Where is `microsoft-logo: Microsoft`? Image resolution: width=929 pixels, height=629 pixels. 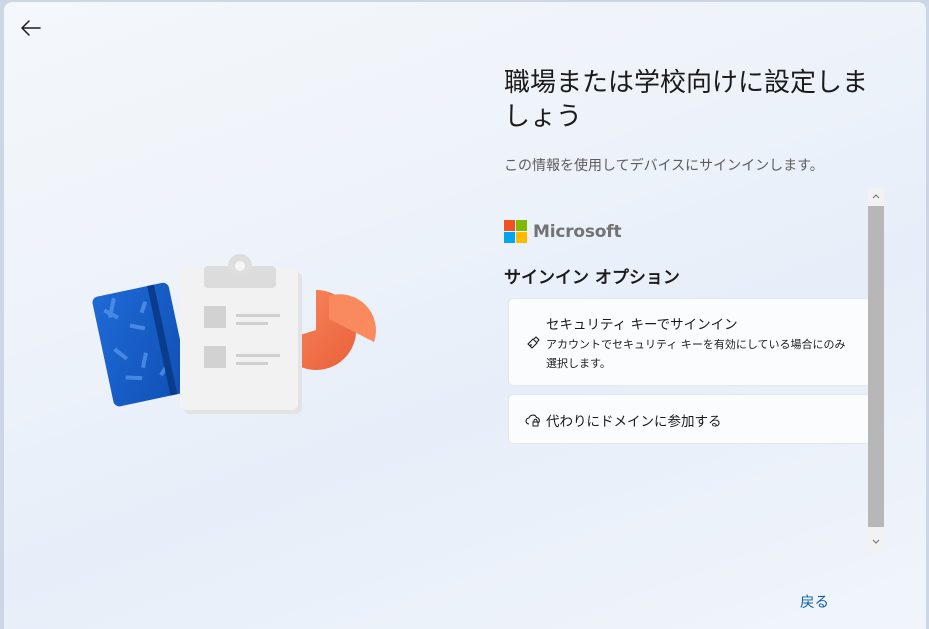
microsoft-logo: Microsoft is located at coordinates (563, 231).